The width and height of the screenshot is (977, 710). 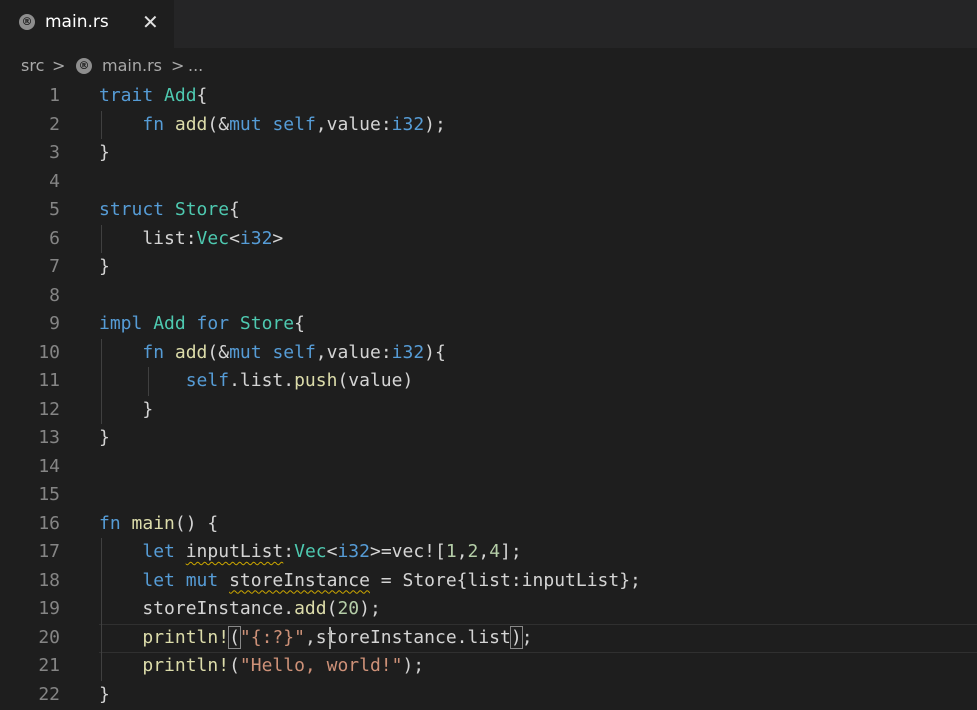 What do you see at coordinates (488, 524) in the screenshot?
I see `code-line: 16 fn main() {` at bounding box center [488, 524].